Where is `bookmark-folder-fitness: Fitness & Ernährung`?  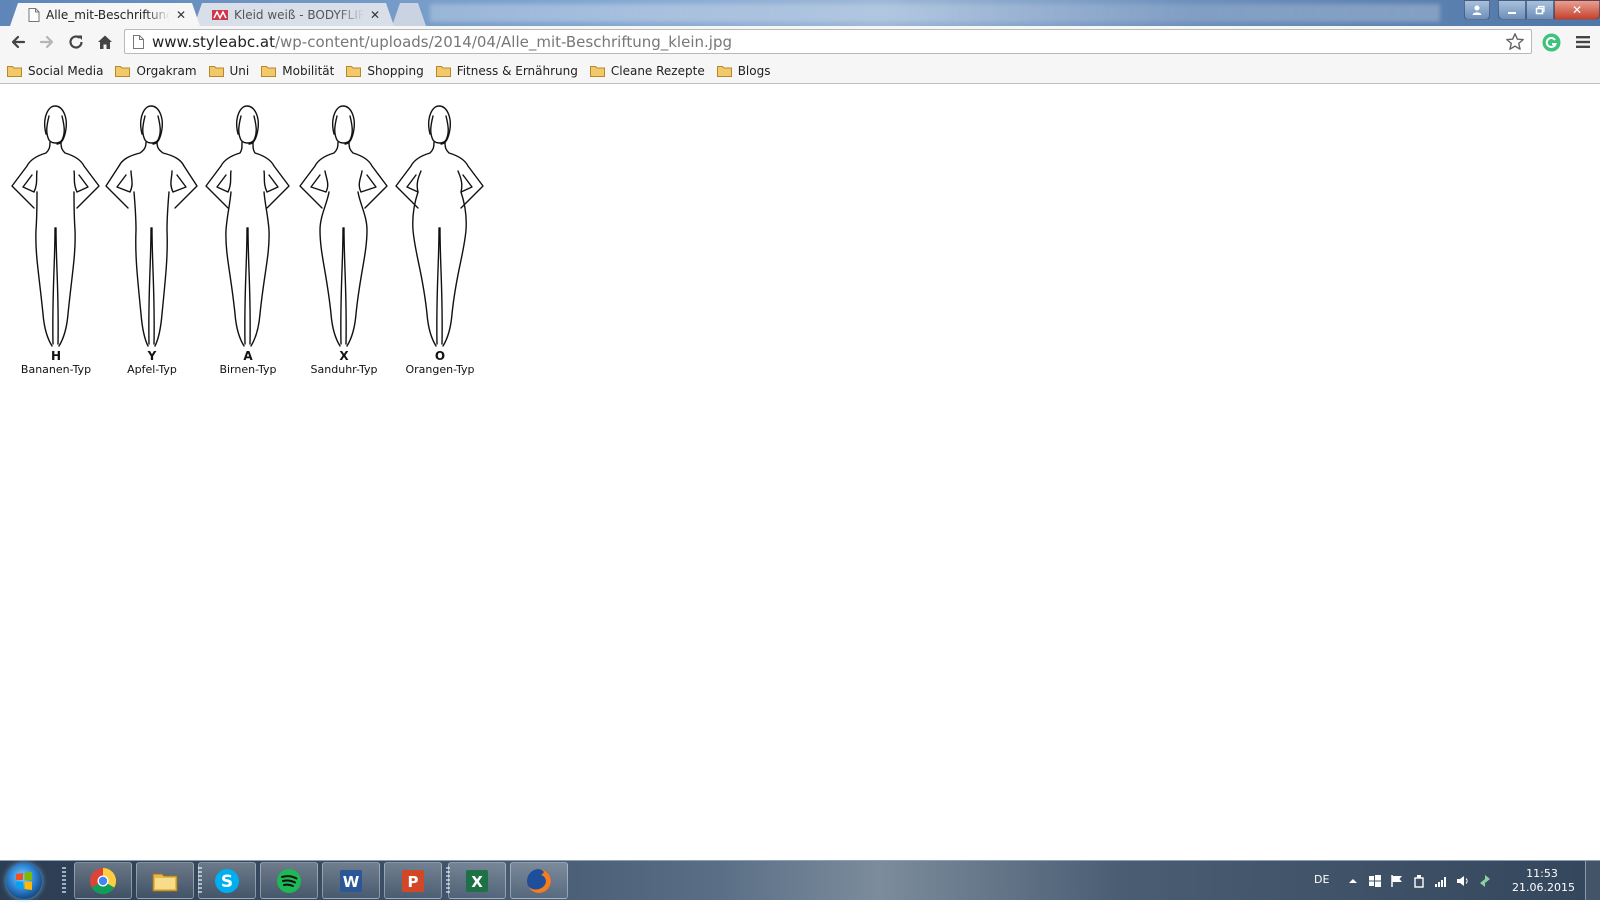
bookmark-folder-fitness: Fitness & Ernährung is located at coordinates (506, 70).